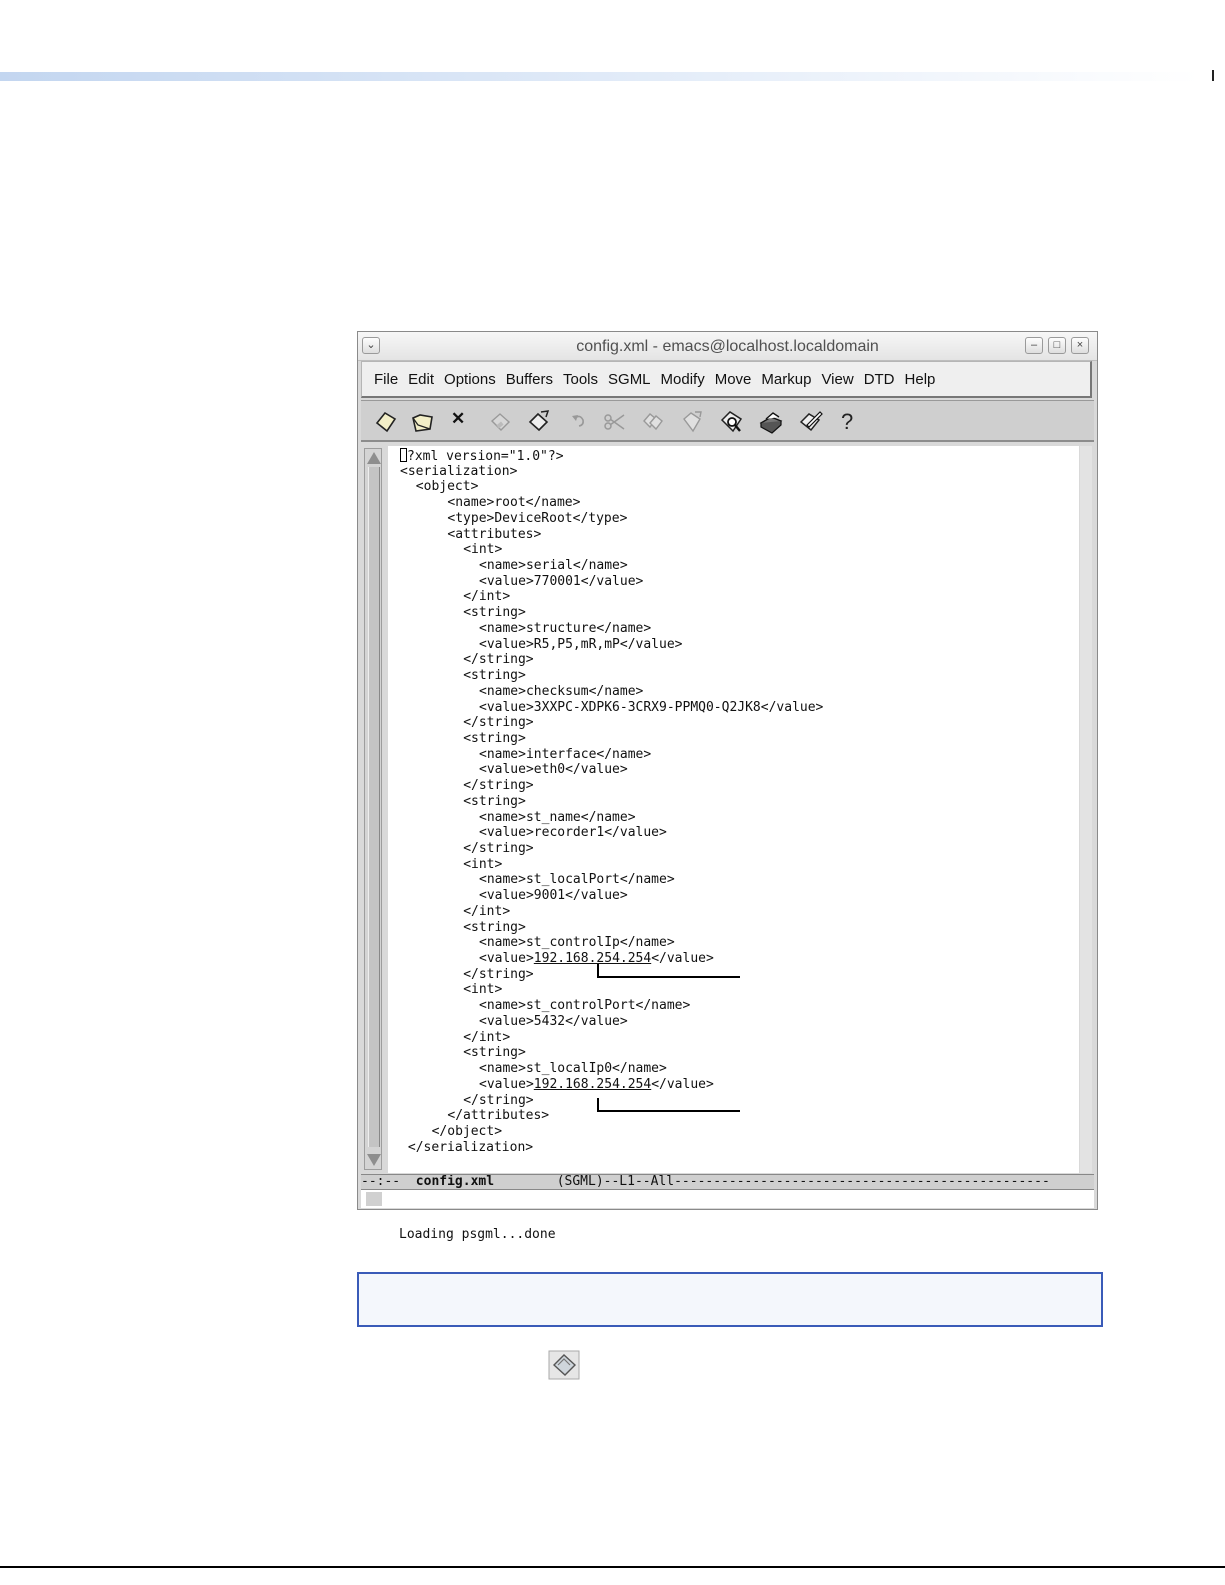 This screenshot has height=1585, width=1225. I want to click on search-icon, so click(732, 422).